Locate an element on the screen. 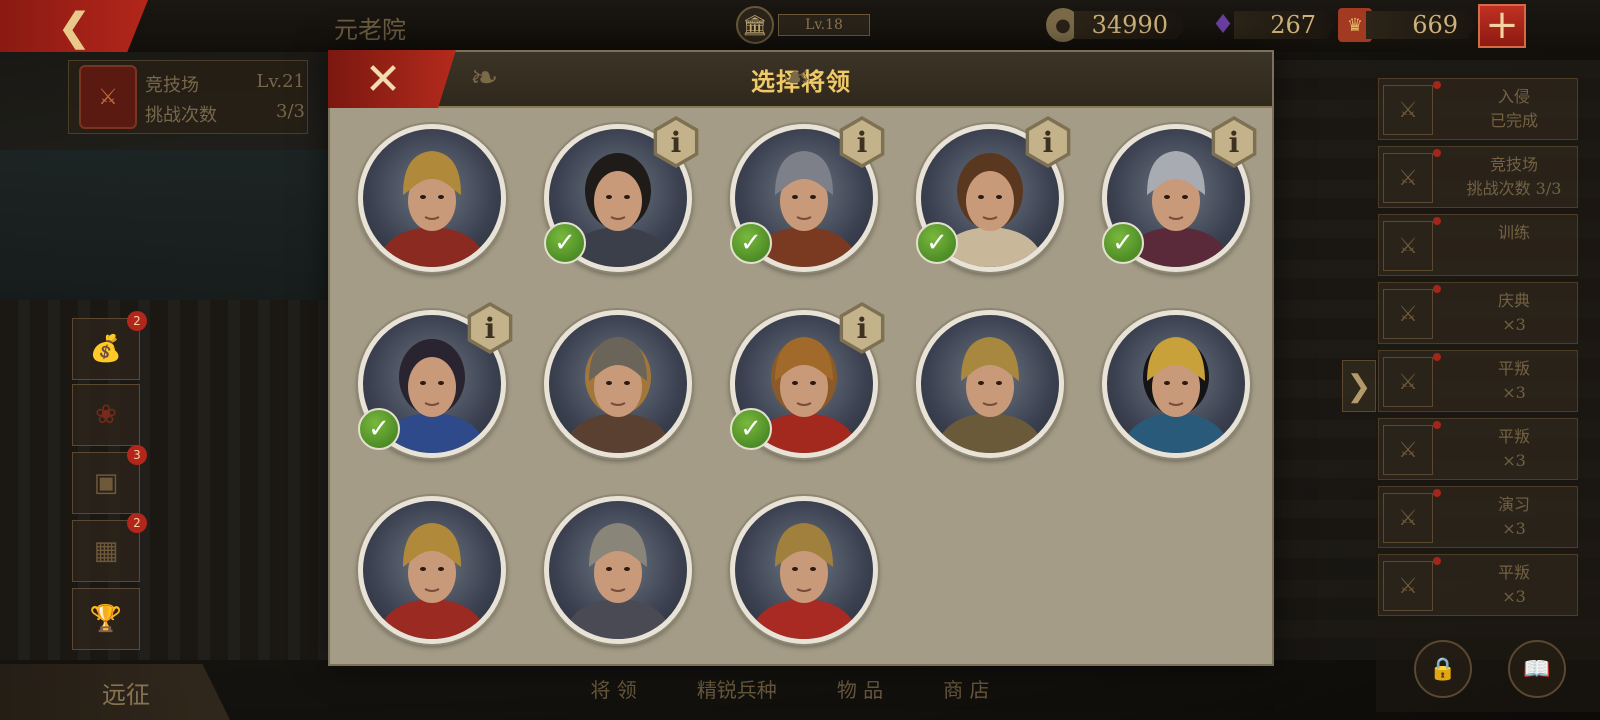  notification-badge: 2 is located at coordinates (137, 321).